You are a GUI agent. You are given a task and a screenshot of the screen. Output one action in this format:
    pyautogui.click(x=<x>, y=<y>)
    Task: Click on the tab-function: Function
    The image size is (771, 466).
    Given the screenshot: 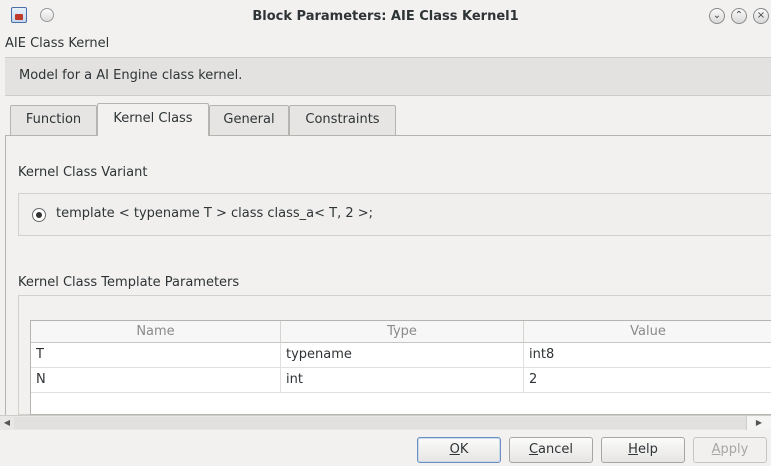 What is the action you would take?
    pyautogui.click(x=53, y=120)
    